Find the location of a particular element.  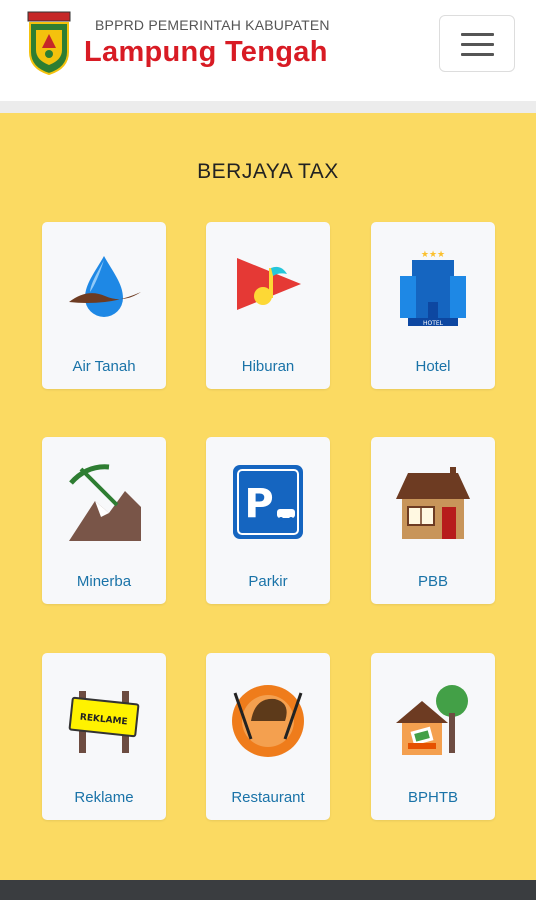

hotel-building-icon: ★★★ HOTEL is located at coordinates (433, 288).